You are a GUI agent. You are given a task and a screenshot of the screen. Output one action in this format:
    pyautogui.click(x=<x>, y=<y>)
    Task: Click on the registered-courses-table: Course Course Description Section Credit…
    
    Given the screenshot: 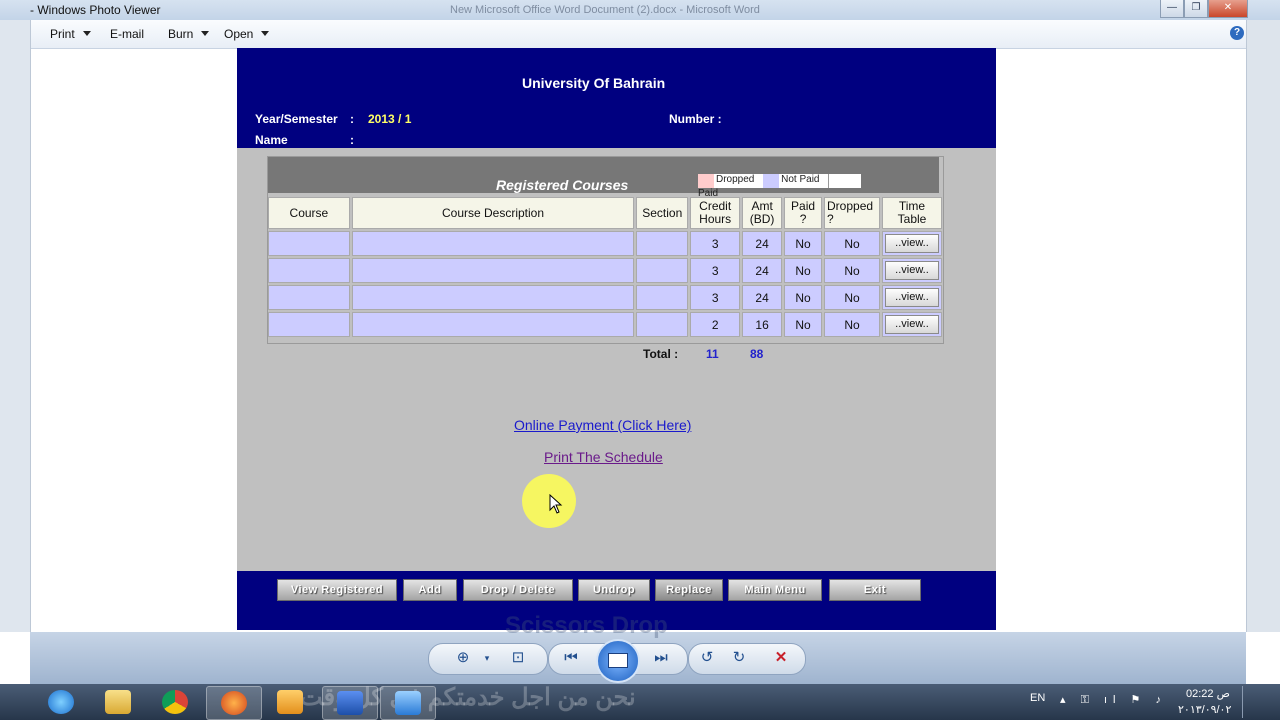 What is the action you would take?
    pyautogui.click(x=605, y=267)
    